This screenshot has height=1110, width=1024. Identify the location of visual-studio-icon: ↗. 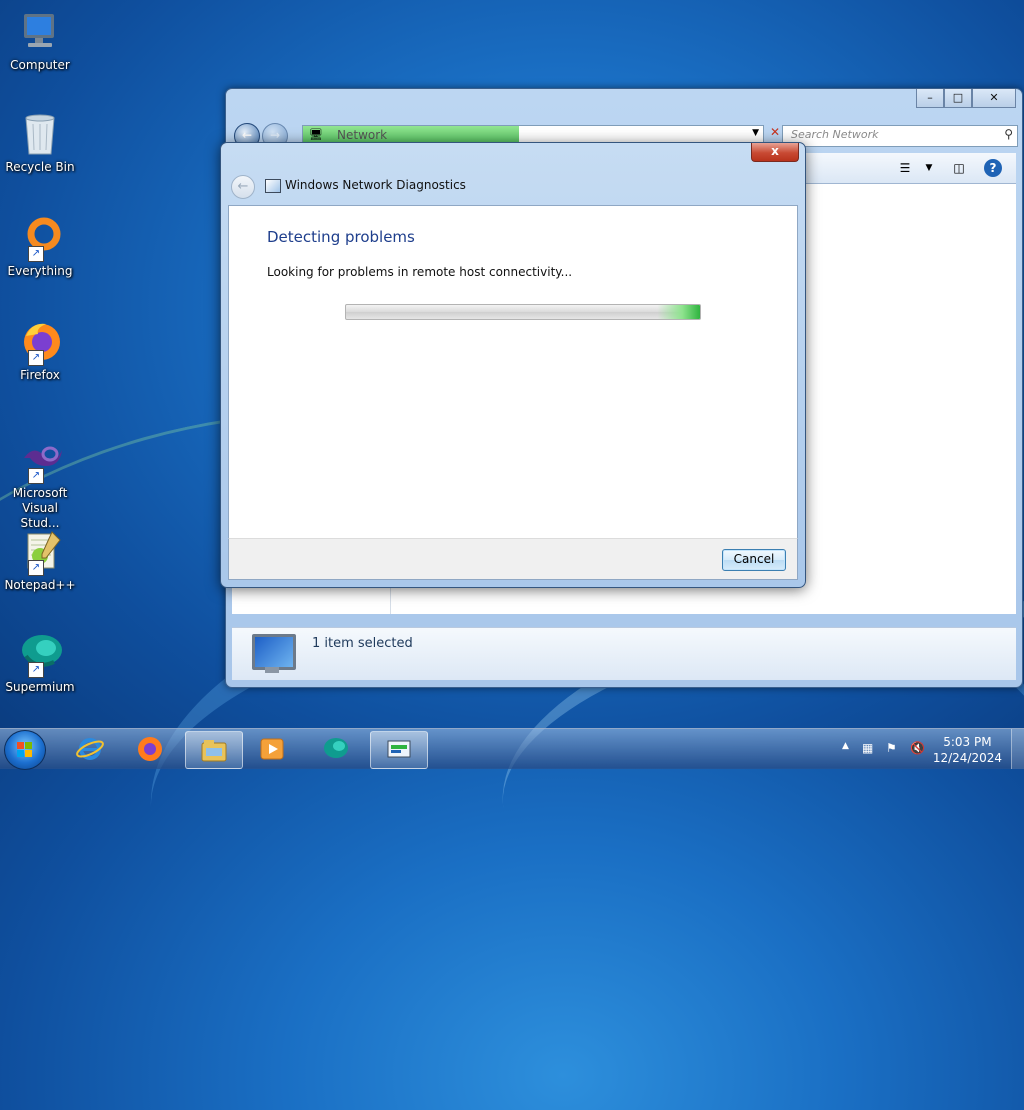
(40, 460).